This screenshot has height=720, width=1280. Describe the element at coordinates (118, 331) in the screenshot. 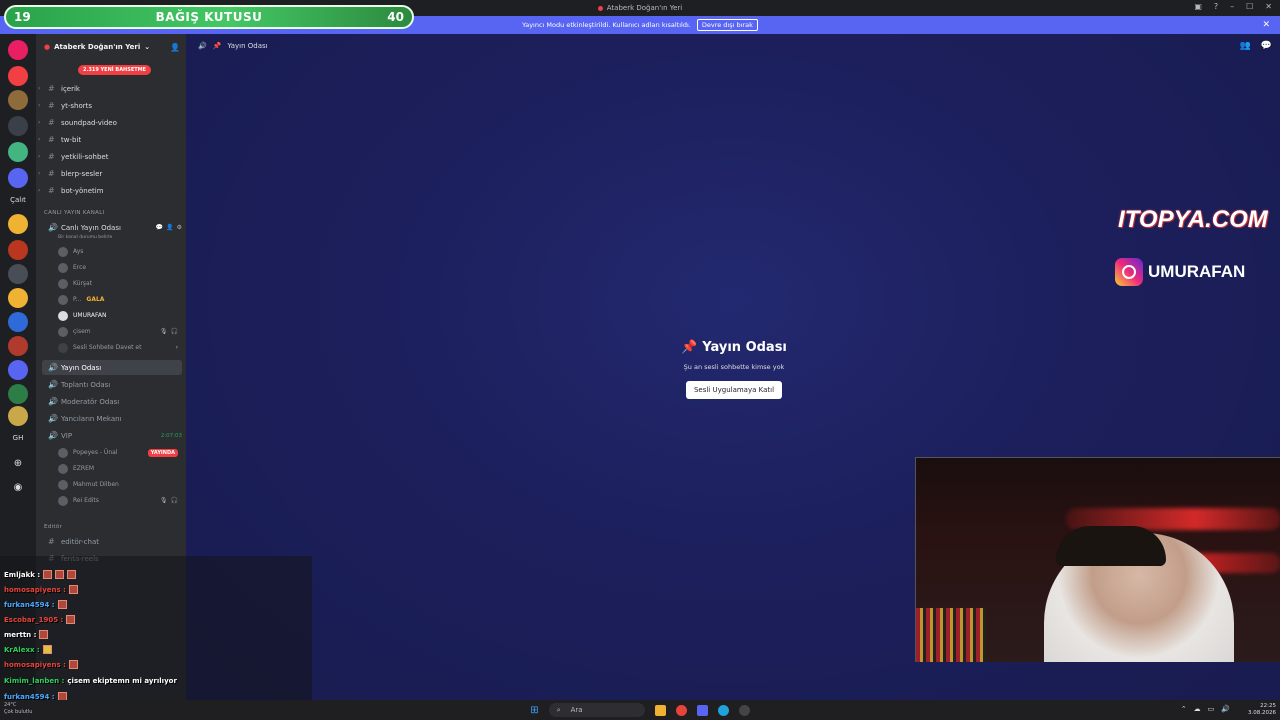

I see `voice-user: çisem 🎙 🎧` at that location.